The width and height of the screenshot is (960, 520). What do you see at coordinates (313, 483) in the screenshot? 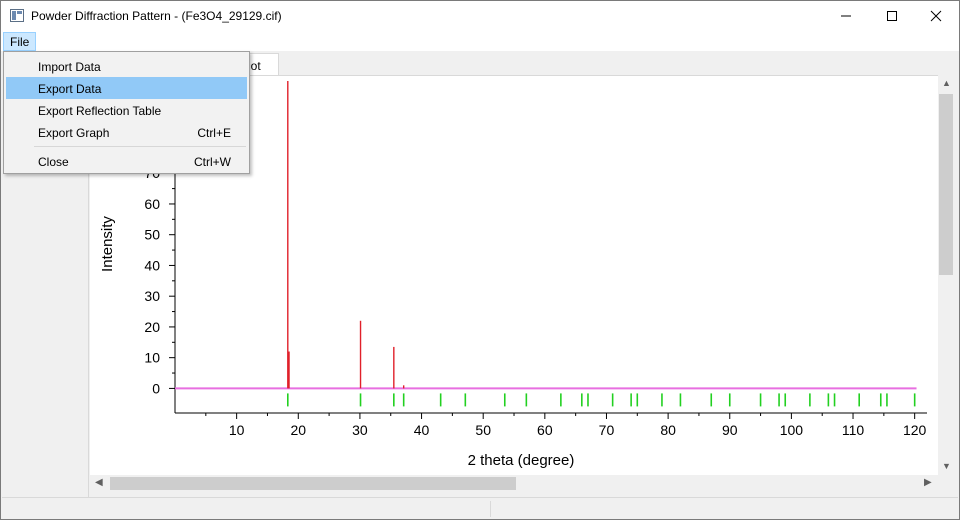
I see `horizontal-scroll-thumb` at bounding box center [313, 483].